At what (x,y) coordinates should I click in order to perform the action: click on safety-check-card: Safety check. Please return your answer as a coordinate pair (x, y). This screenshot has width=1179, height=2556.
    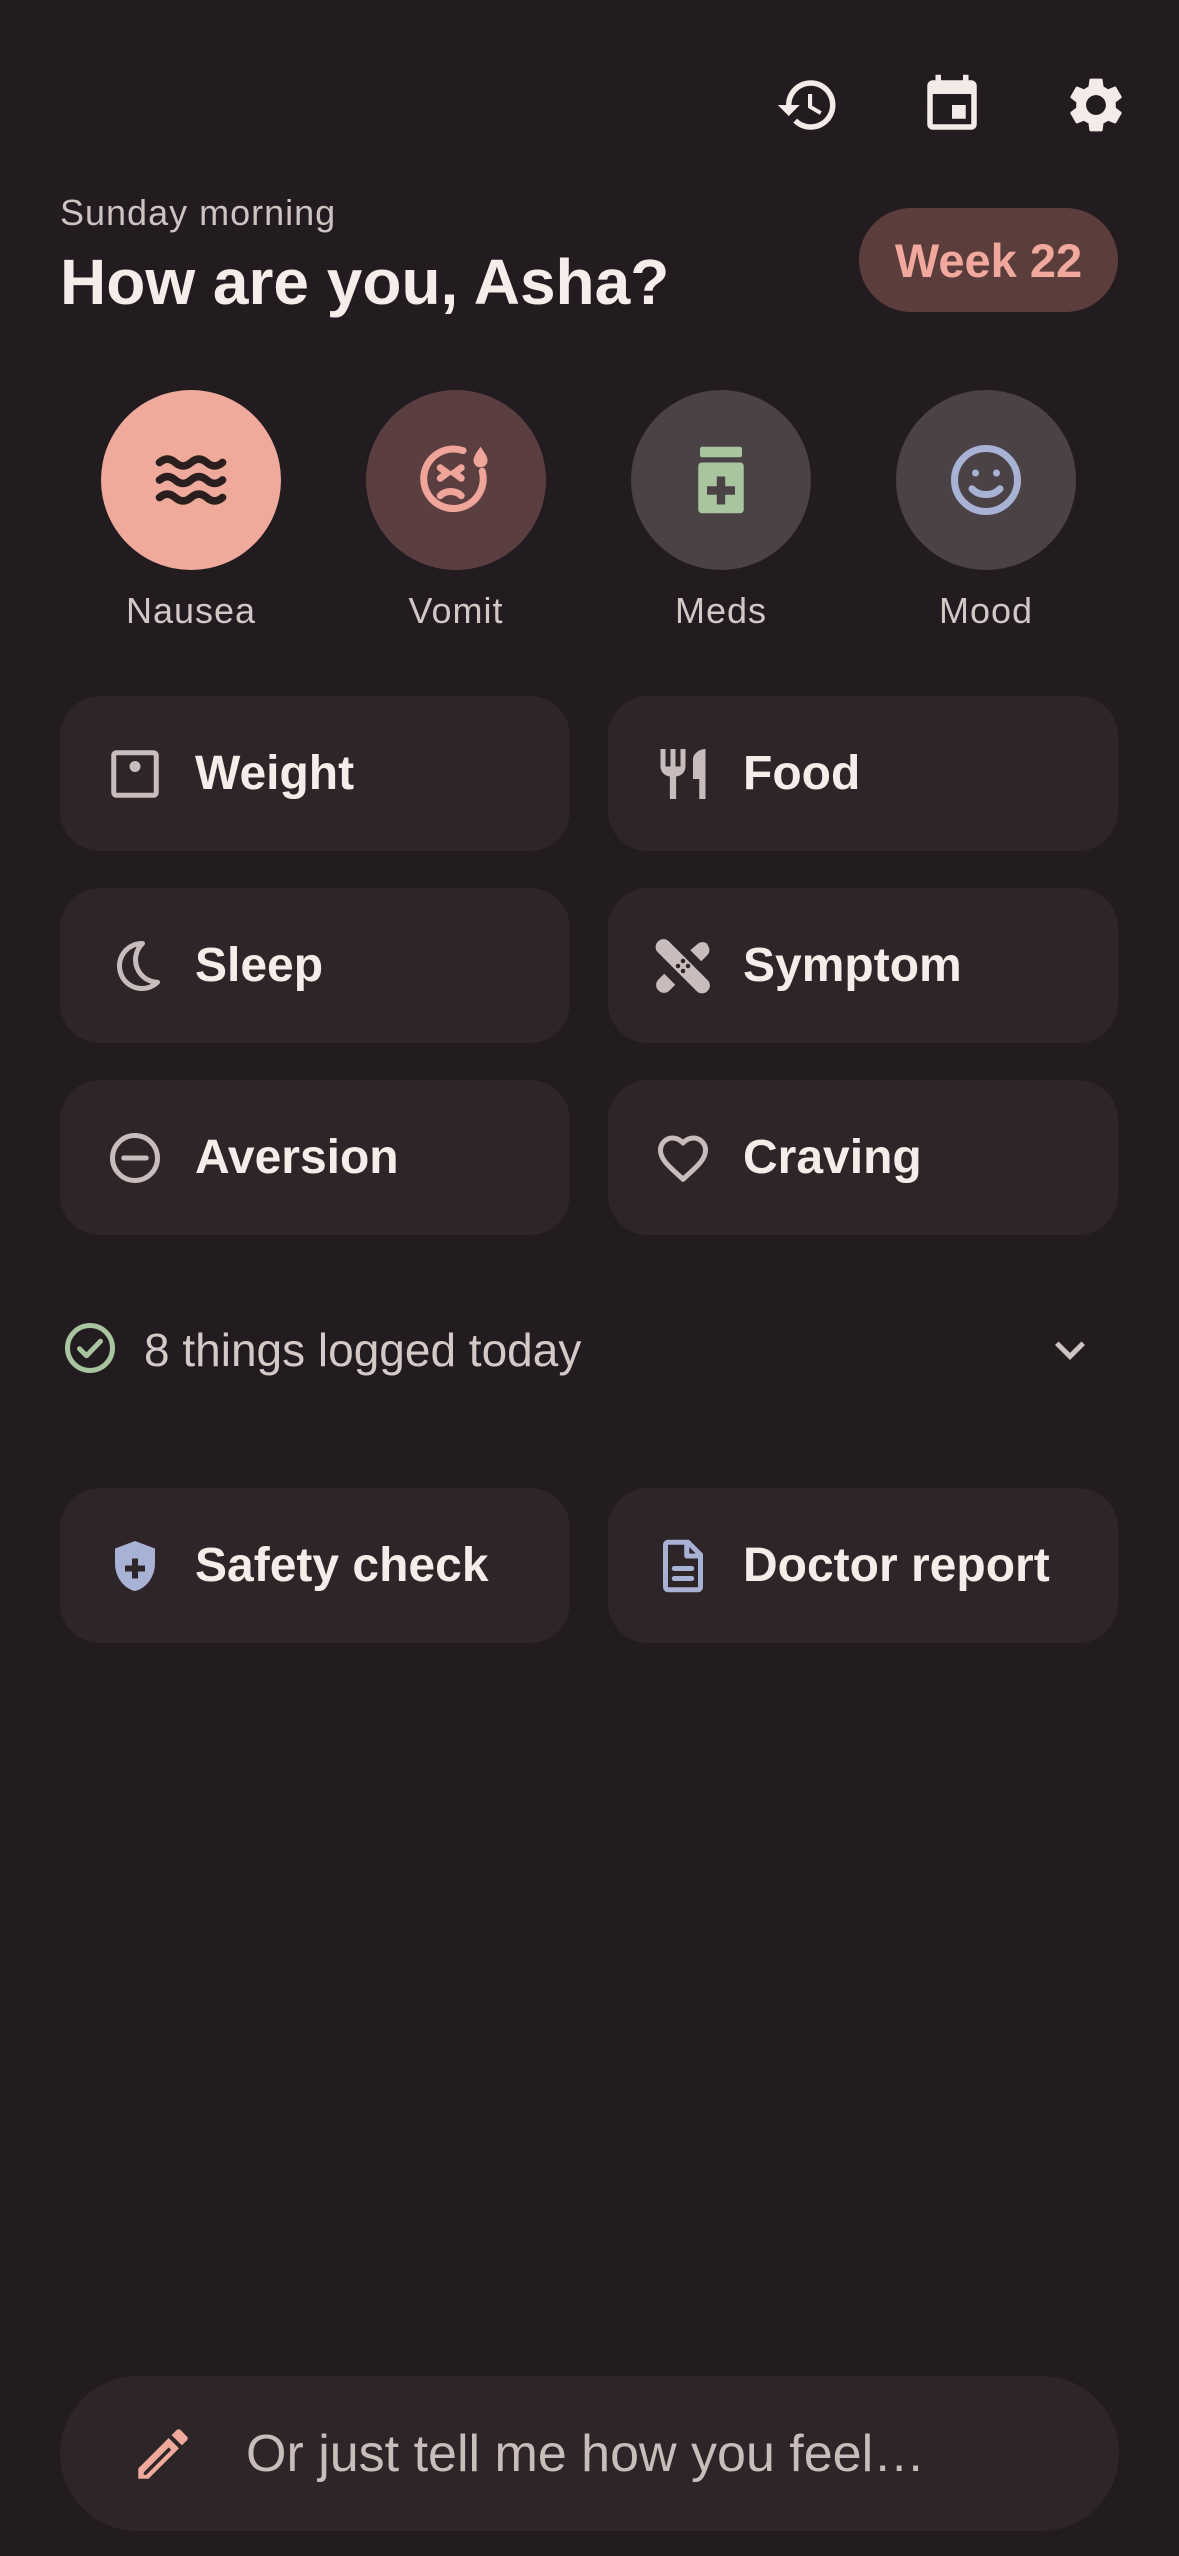
    Looking at the image, I should click on (315, 1565).